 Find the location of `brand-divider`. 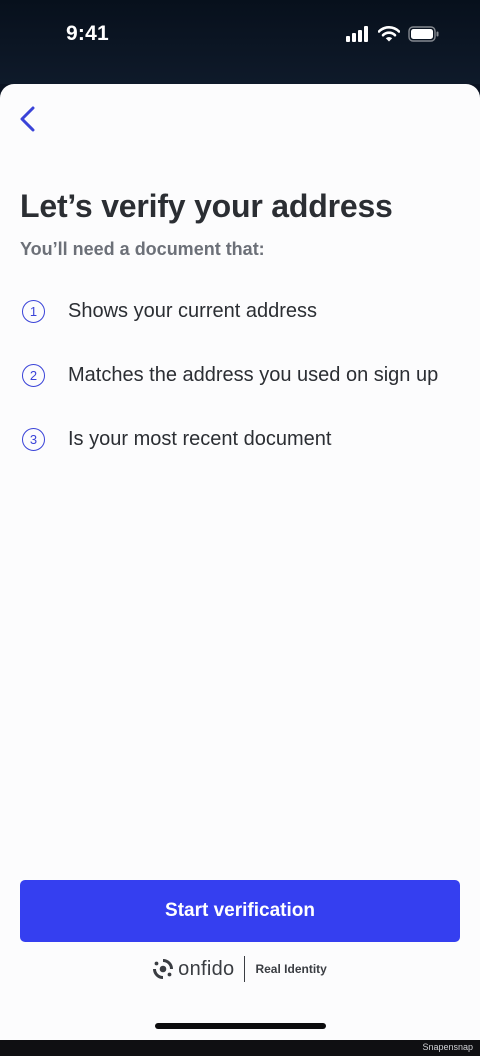

brand-divider is located at coordinates (245, 969).